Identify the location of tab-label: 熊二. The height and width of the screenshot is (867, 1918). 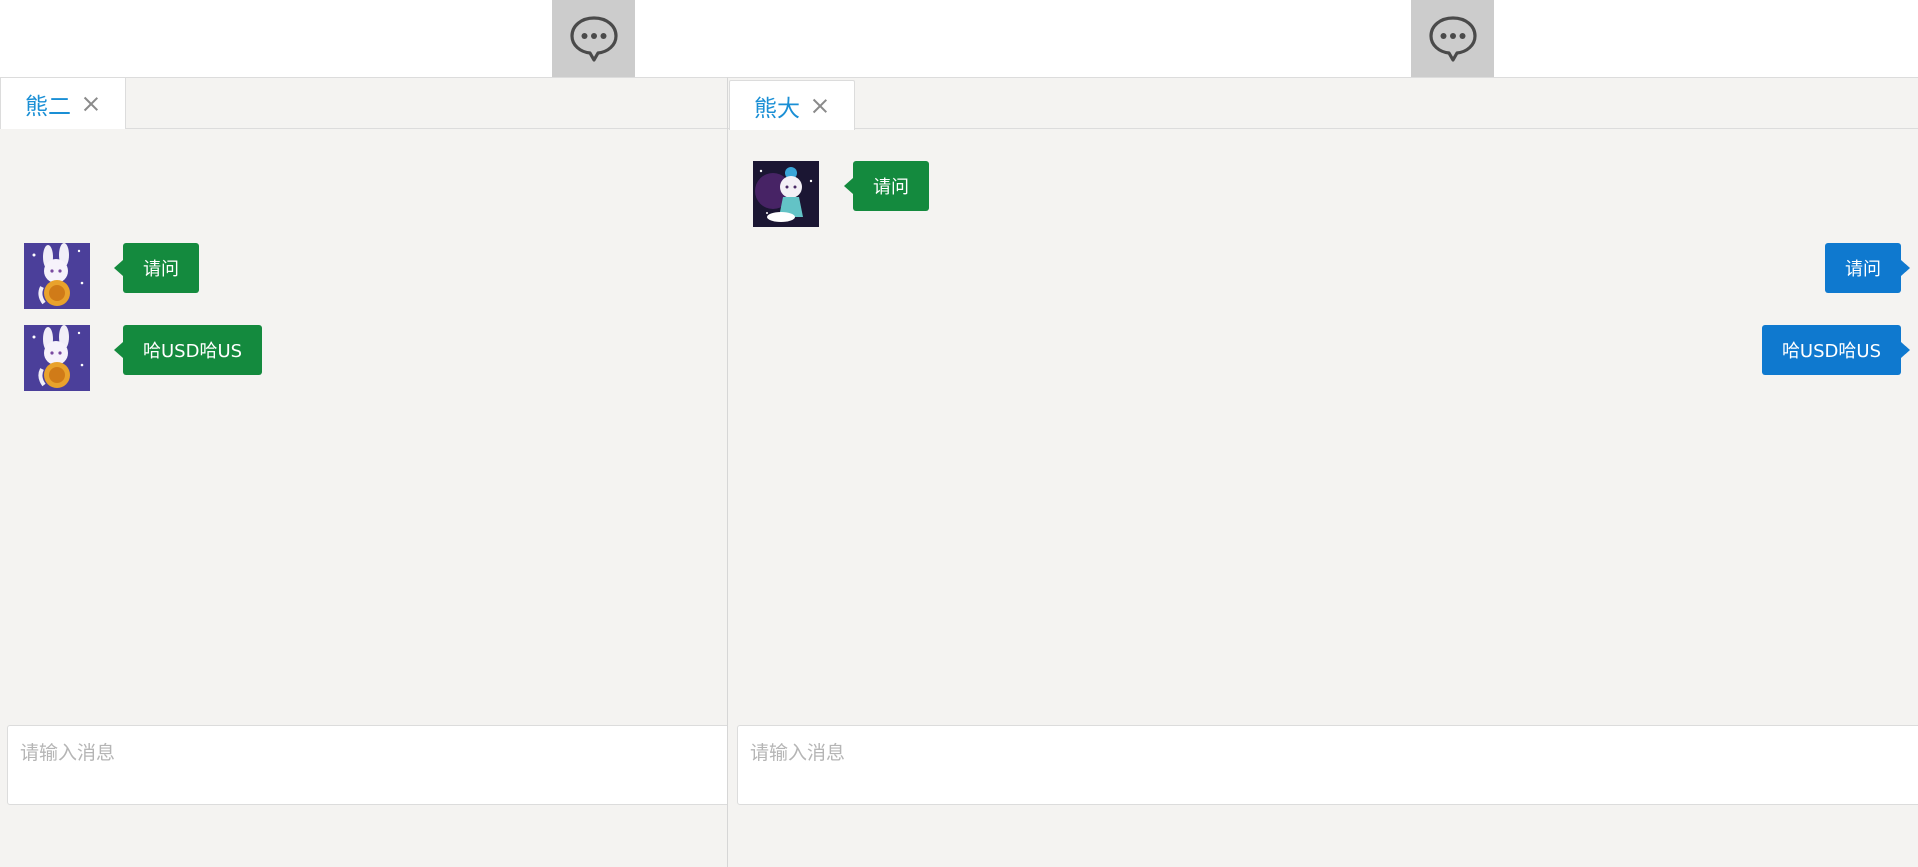
(48, 106).